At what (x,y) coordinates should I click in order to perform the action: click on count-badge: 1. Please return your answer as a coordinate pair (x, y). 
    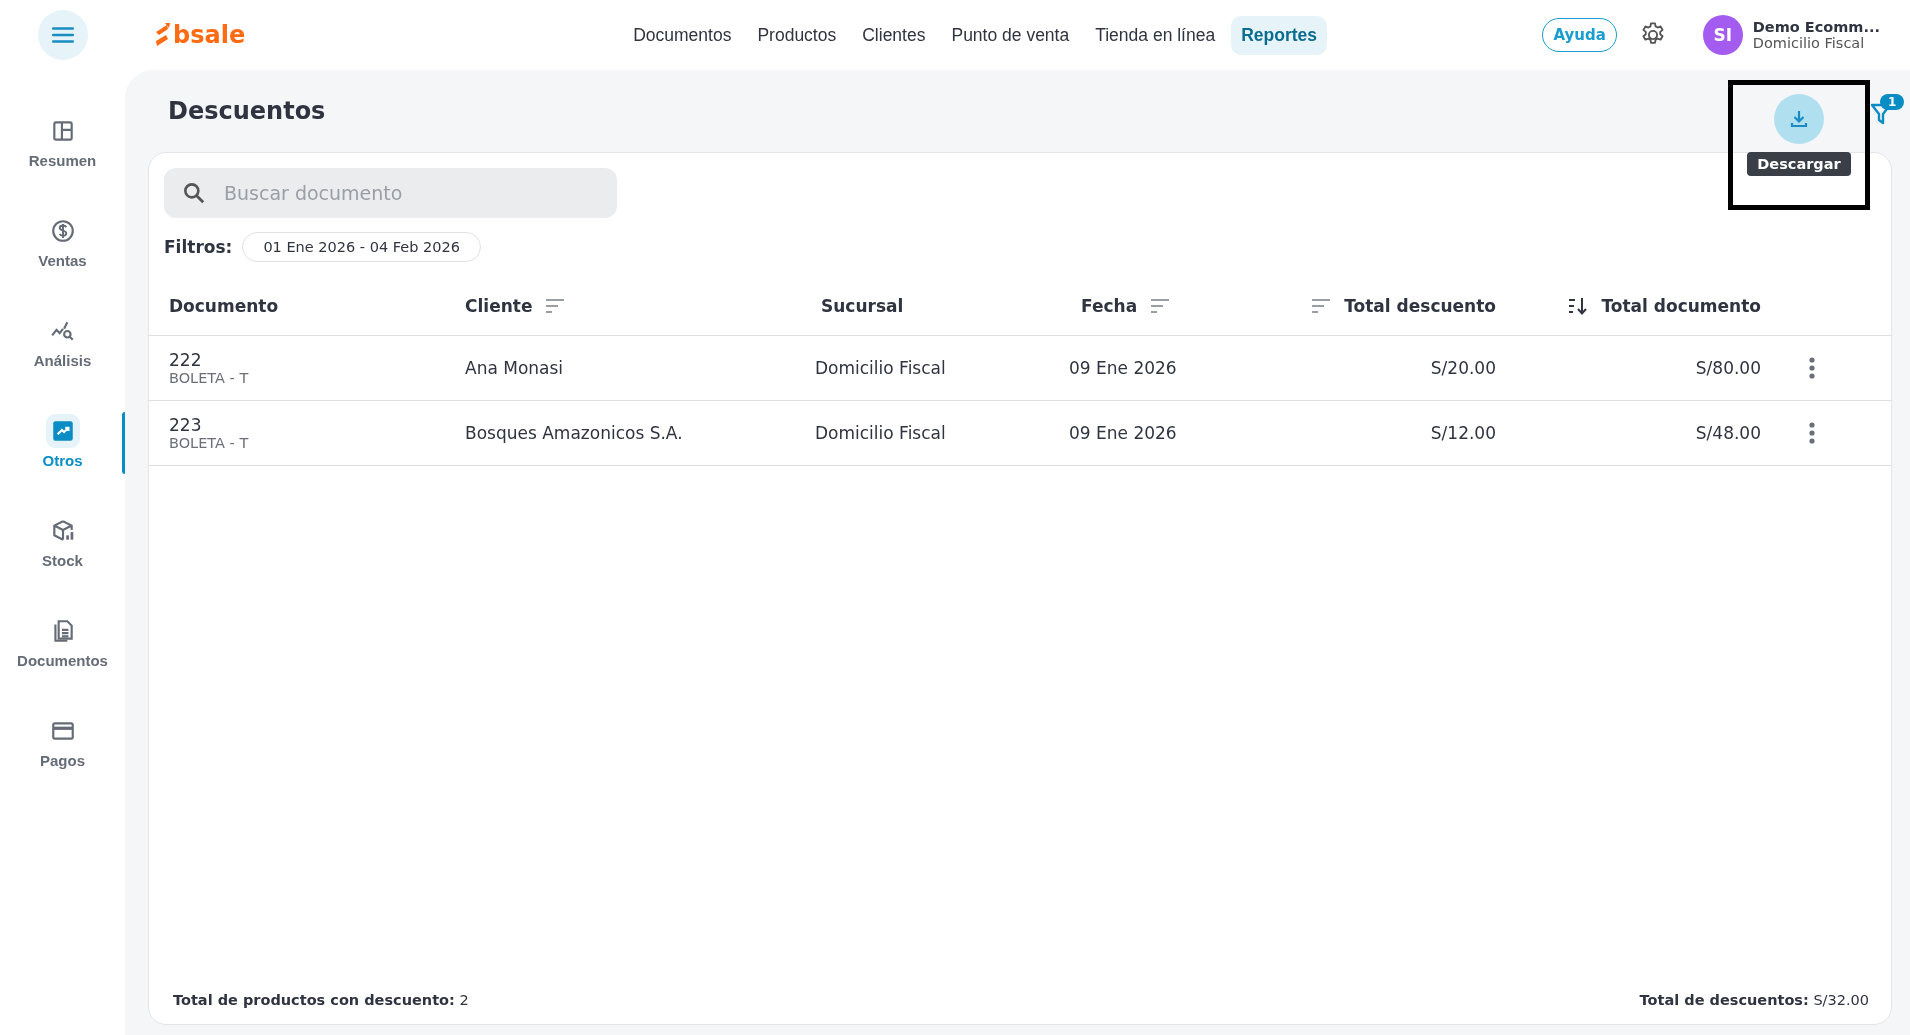
    Looking at the image, I should click on (1892, 102).